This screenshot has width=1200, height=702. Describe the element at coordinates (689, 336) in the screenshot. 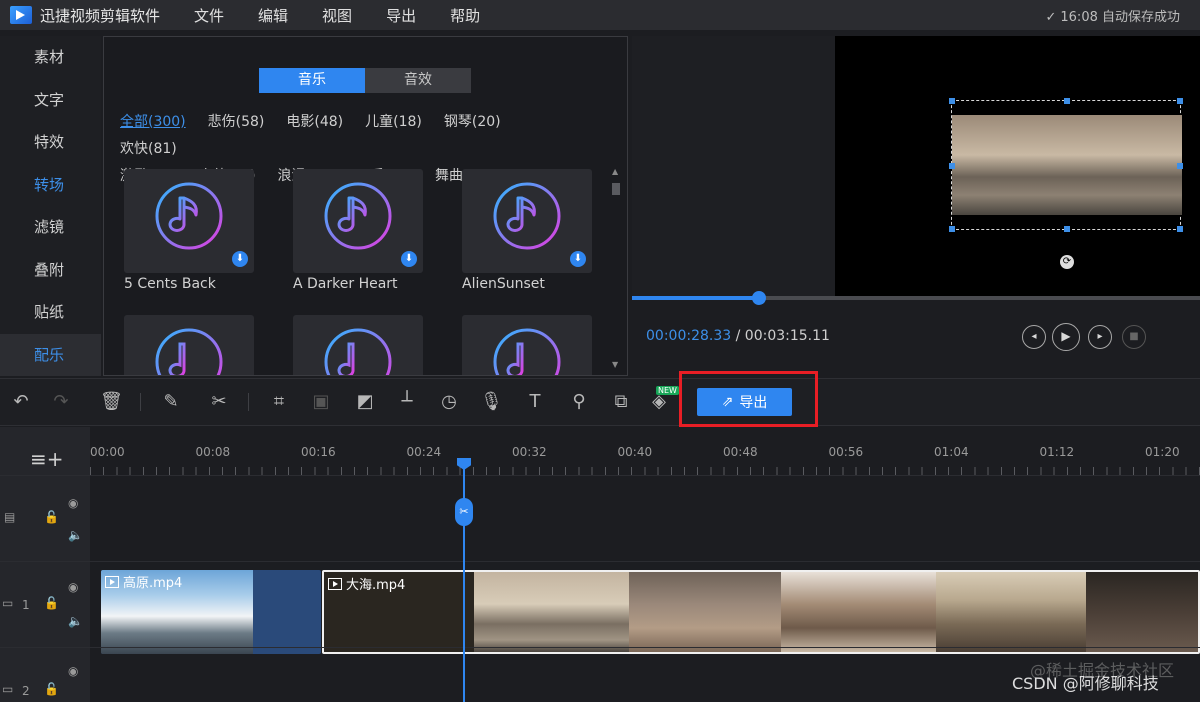

I see `current-time: 00:00:28.33` at that location.